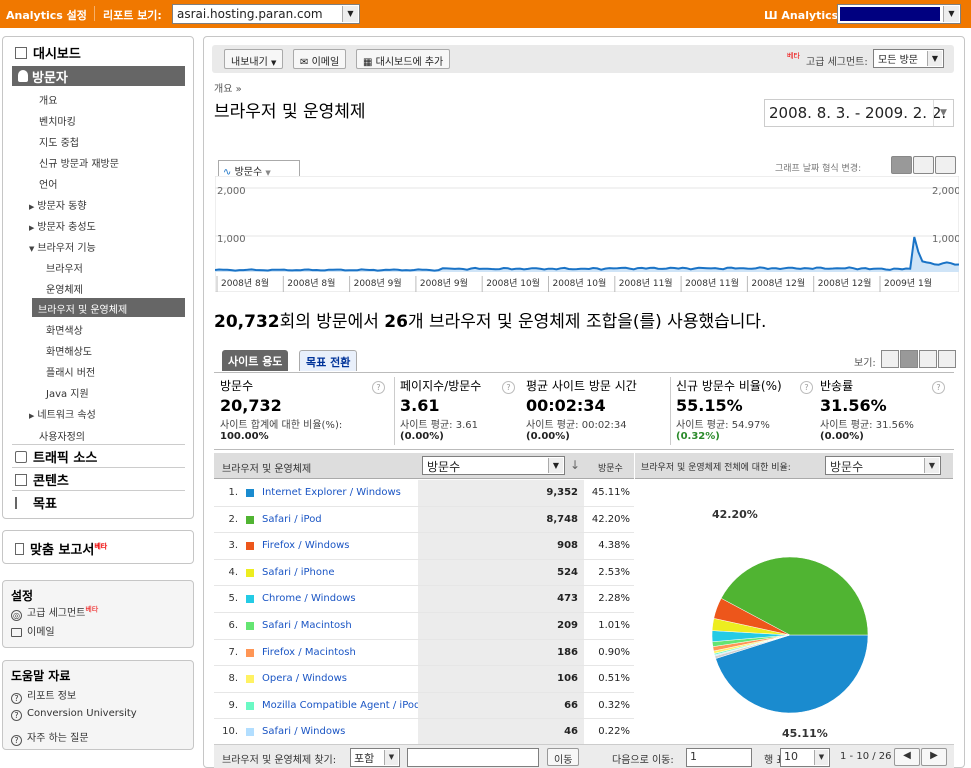  Describe the element at coordinates (928, 359) in the screenshot. I see `performance-view-icon` at that location.